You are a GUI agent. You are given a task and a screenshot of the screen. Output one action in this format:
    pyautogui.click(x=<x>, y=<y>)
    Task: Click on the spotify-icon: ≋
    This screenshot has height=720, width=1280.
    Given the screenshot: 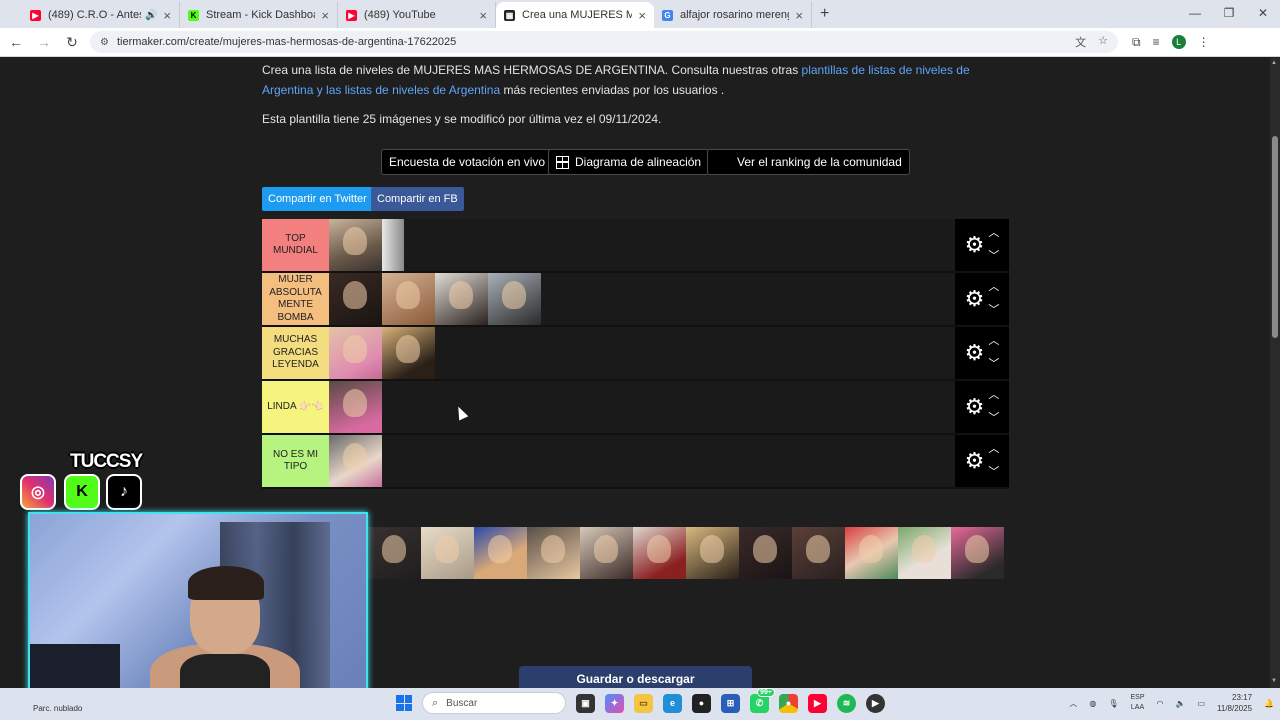 What is the action you would take?
    pyautogui.click(x=846, y=703)
    